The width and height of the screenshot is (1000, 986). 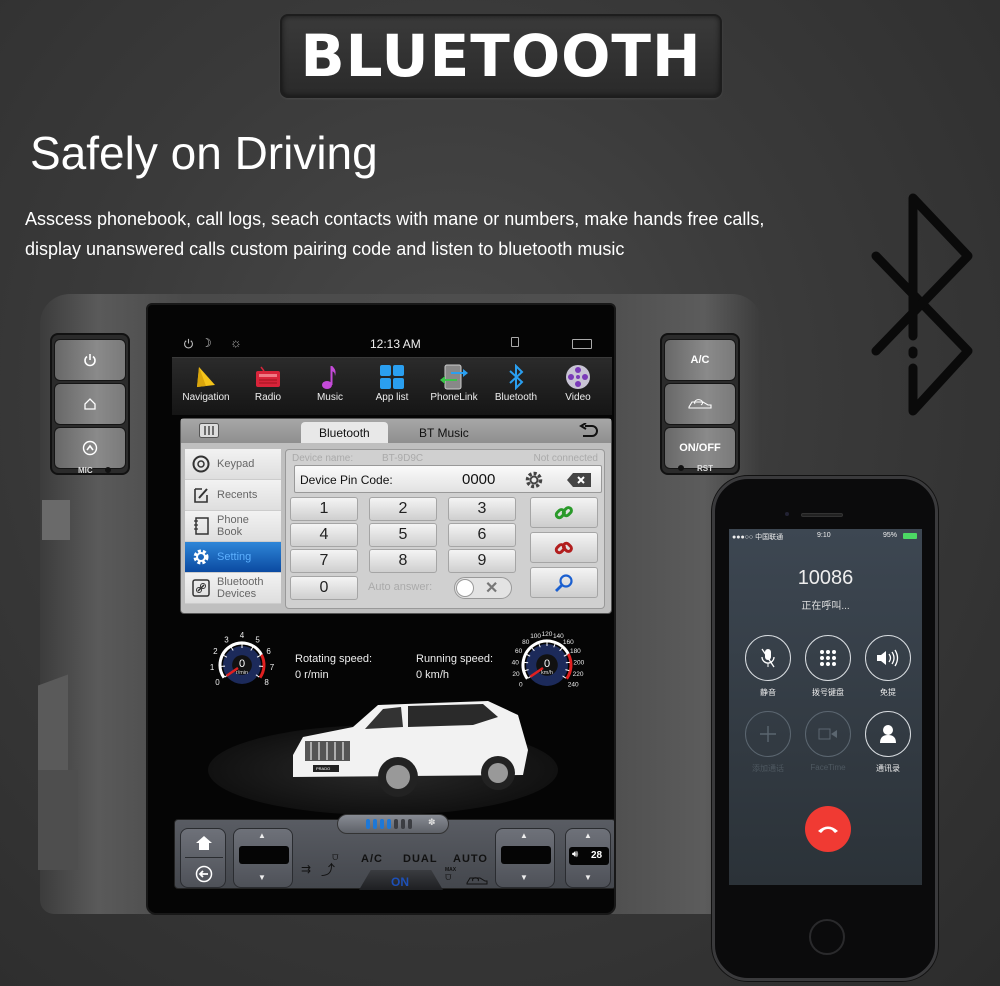 I want to click on right-temp-display, so click(x=526, y=855).